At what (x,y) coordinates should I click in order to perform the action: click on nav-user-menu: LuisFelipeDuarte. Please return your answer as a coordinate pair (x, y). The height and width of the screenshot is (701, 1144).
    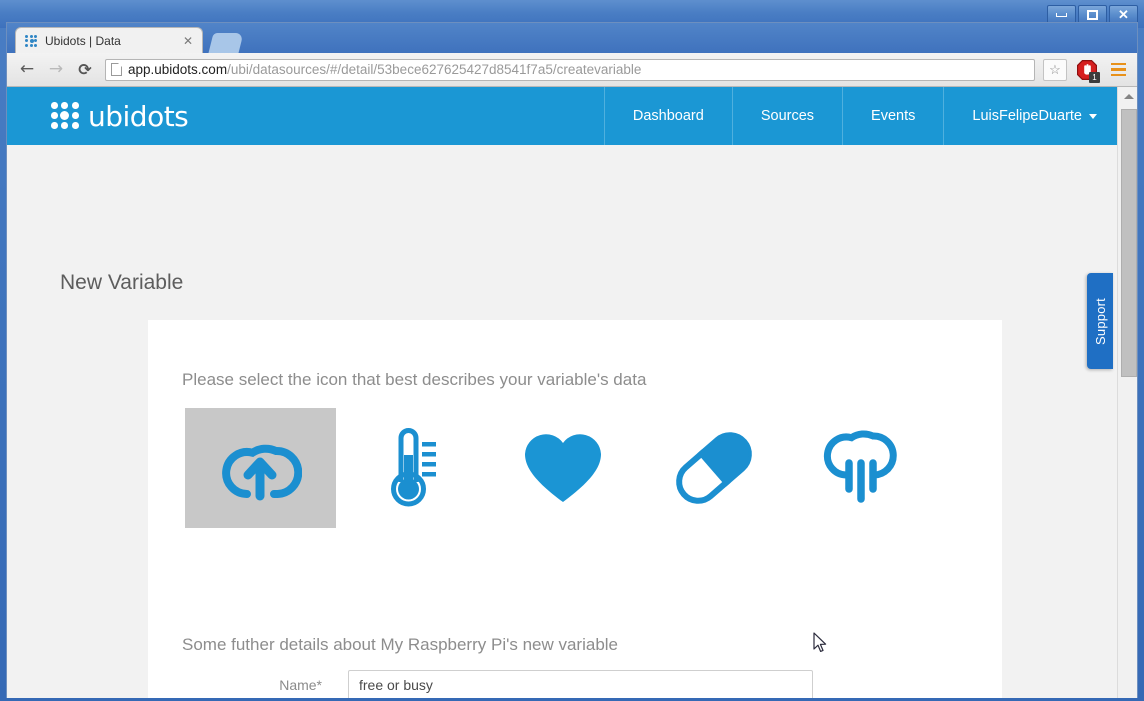
    Looking at the image, I should click on (1030, 116).